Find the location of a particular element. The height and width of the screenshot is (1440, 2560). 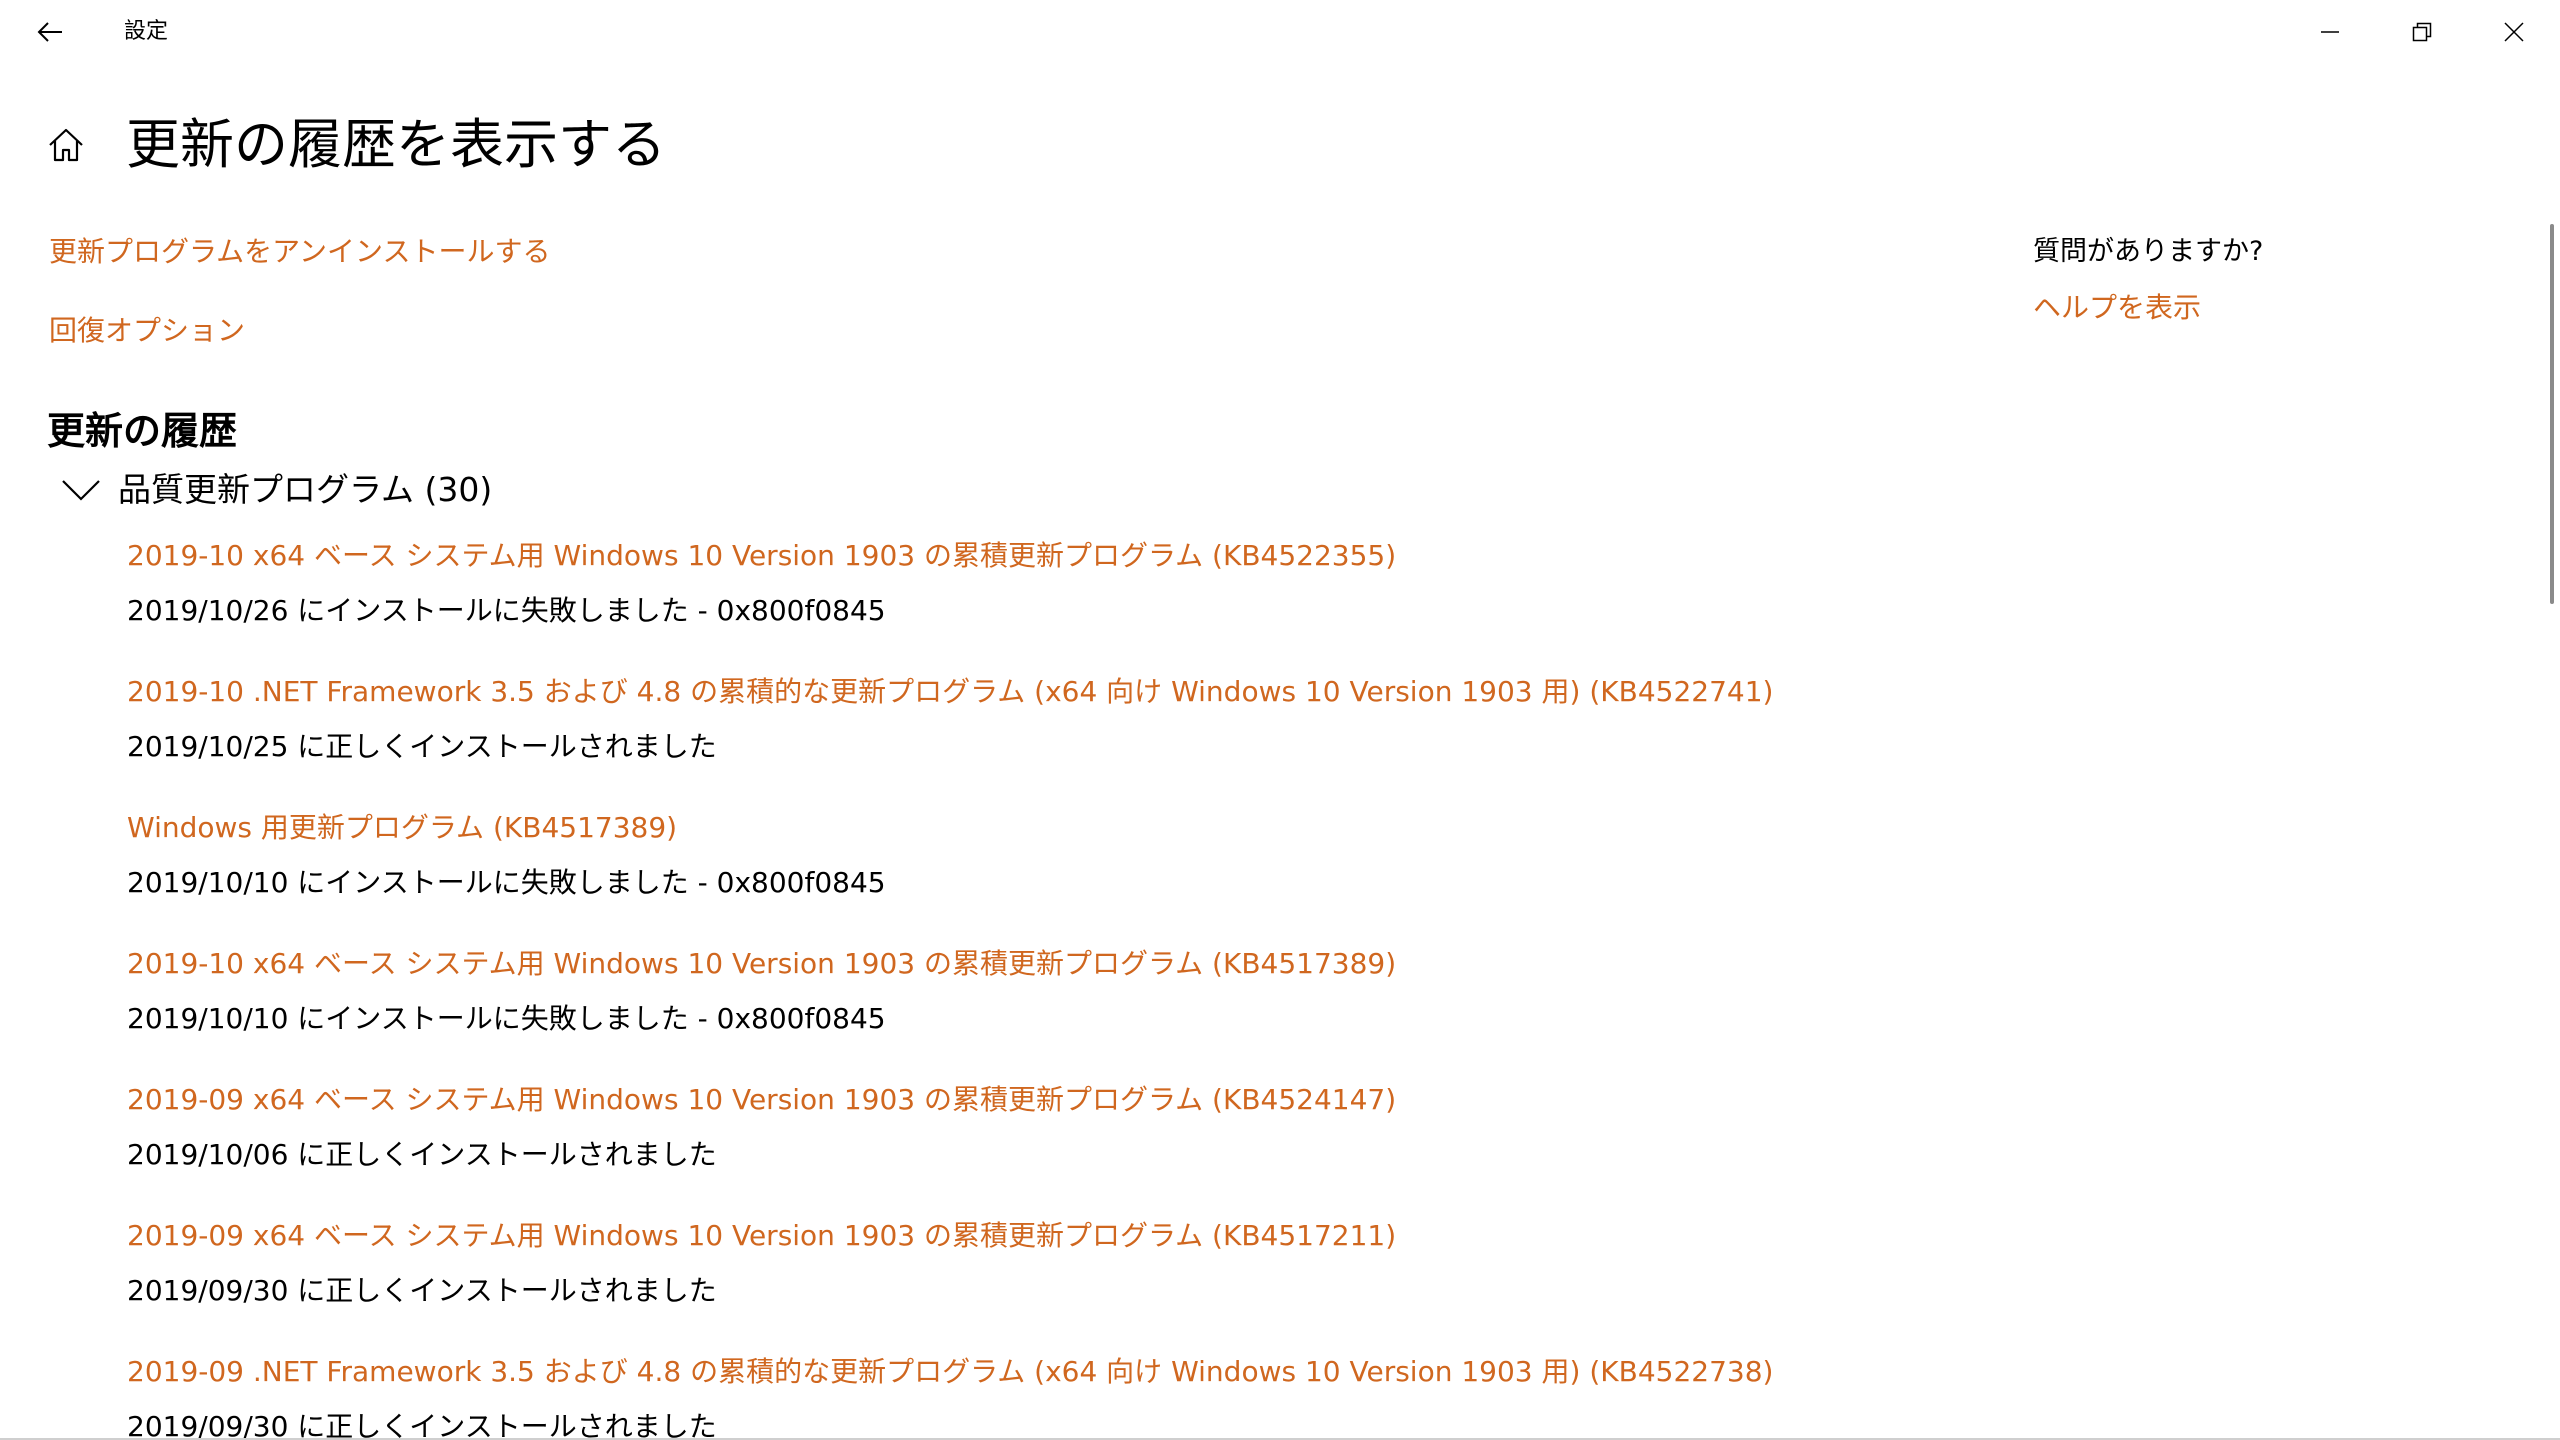

back-button is located at coordinates (50, 32).